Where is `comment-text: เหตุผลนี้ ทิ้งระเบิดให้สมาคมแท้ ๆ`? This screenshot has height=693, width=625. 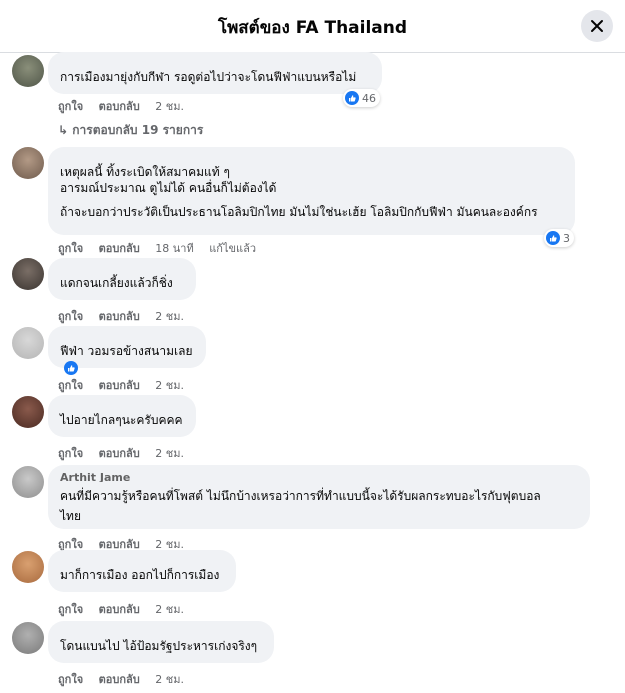
comment-text: เหตุผลนี้ ทิ้งระเบิดให้สมาคมแท้ ๆ is located at coordinates (145, 172).